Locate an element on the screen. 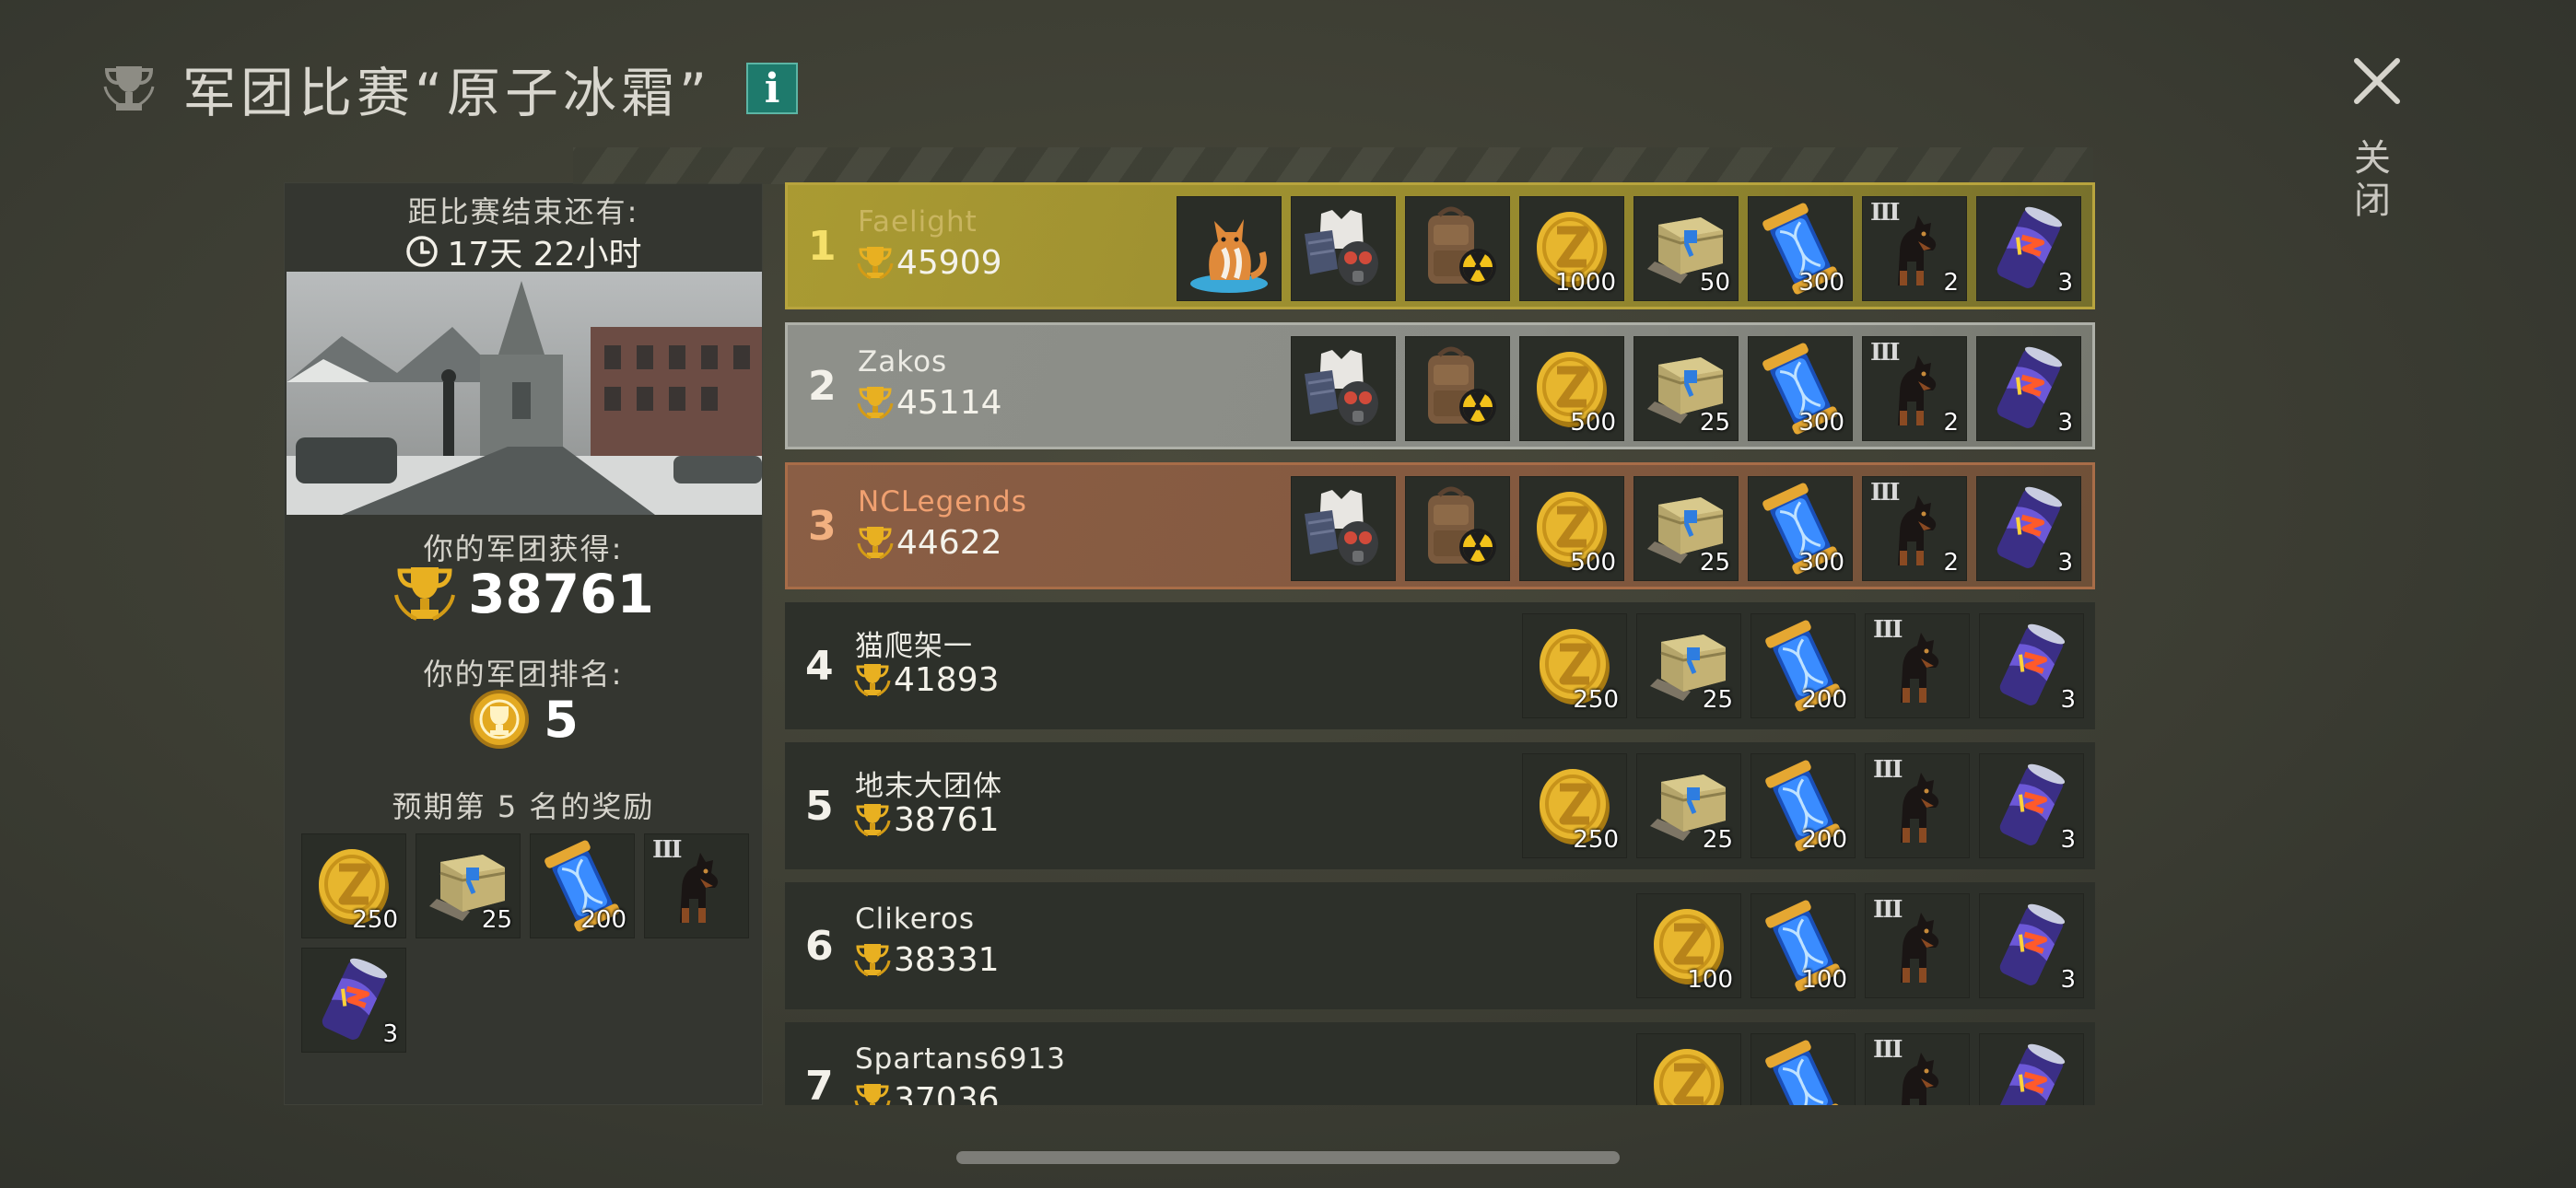  expected-reward-item: III is located at coordinates (696, 886).